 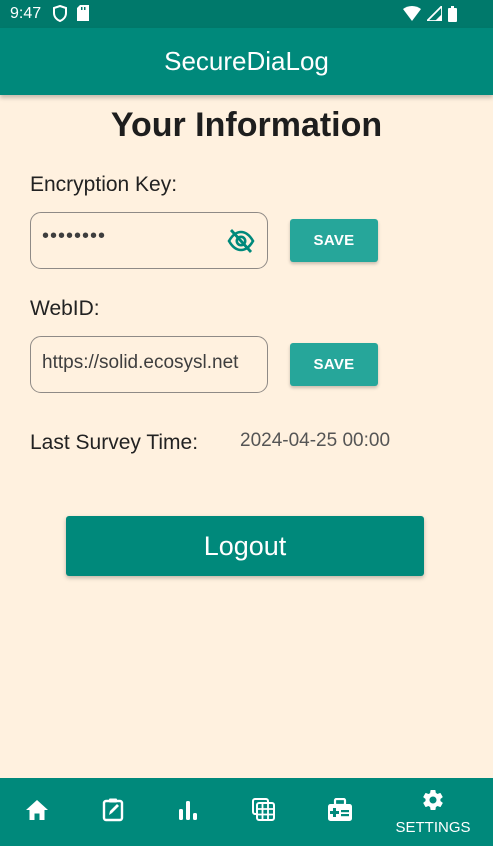 I want to click on bar-chart-icon, so click(x=188, y=812).